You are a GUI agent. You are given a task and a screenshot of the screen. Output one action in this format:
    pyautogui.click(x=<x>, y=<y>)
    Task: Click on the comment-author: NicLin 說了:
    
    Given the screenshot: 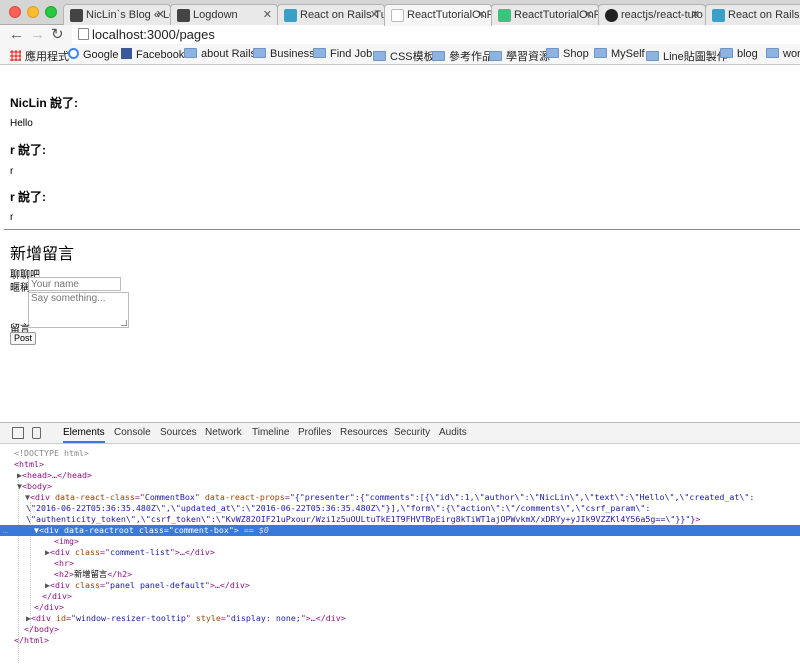 What is the action you would take?
    pyautogui.click(x=44, y=102)
    